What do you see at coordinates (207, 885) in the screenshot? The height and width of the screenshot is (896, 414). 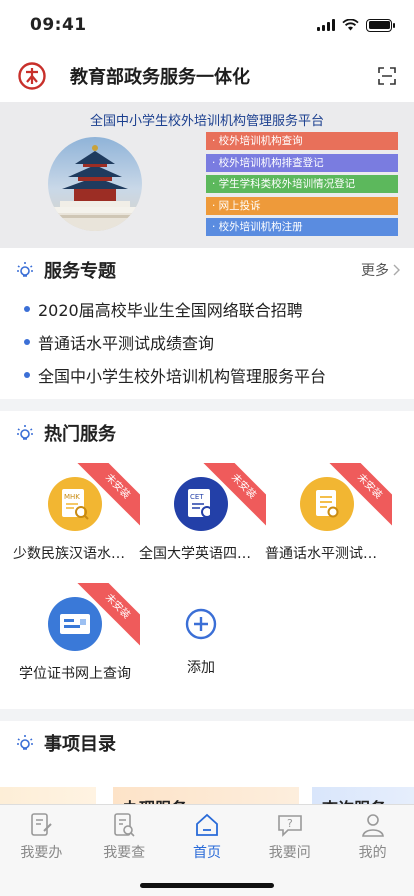 I see `home-indicator` at bounding box center [207, 885].